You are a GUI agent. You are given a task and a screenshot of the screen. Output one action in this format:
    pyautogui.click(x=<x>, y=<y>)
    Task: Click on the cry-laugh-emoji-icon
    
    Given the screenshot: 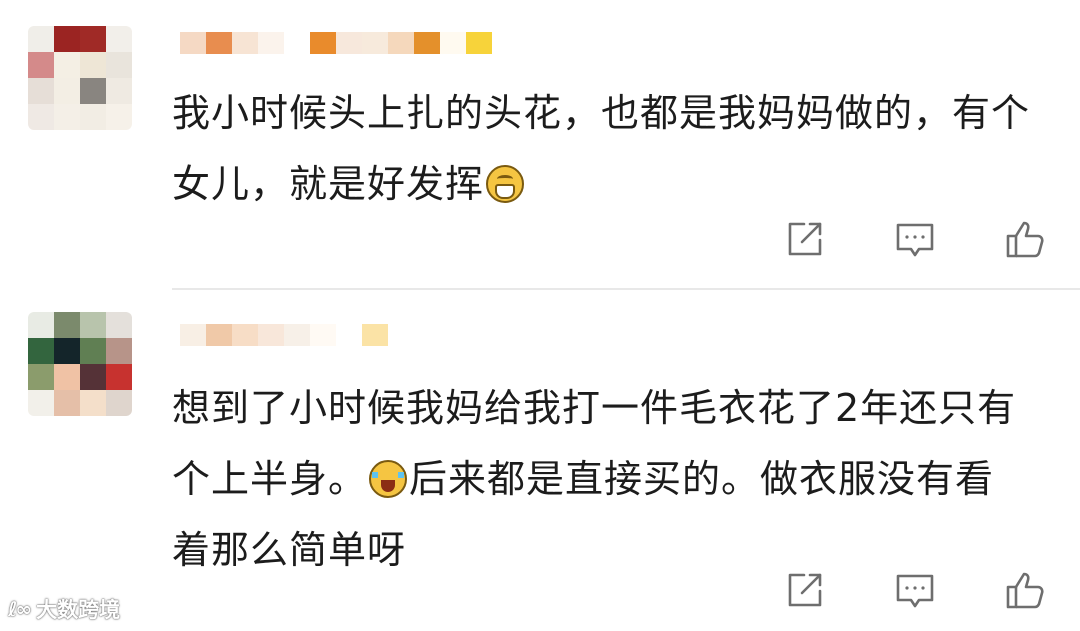 What is the action you would take?
    pyautogui.click(x=388, y=479)
    